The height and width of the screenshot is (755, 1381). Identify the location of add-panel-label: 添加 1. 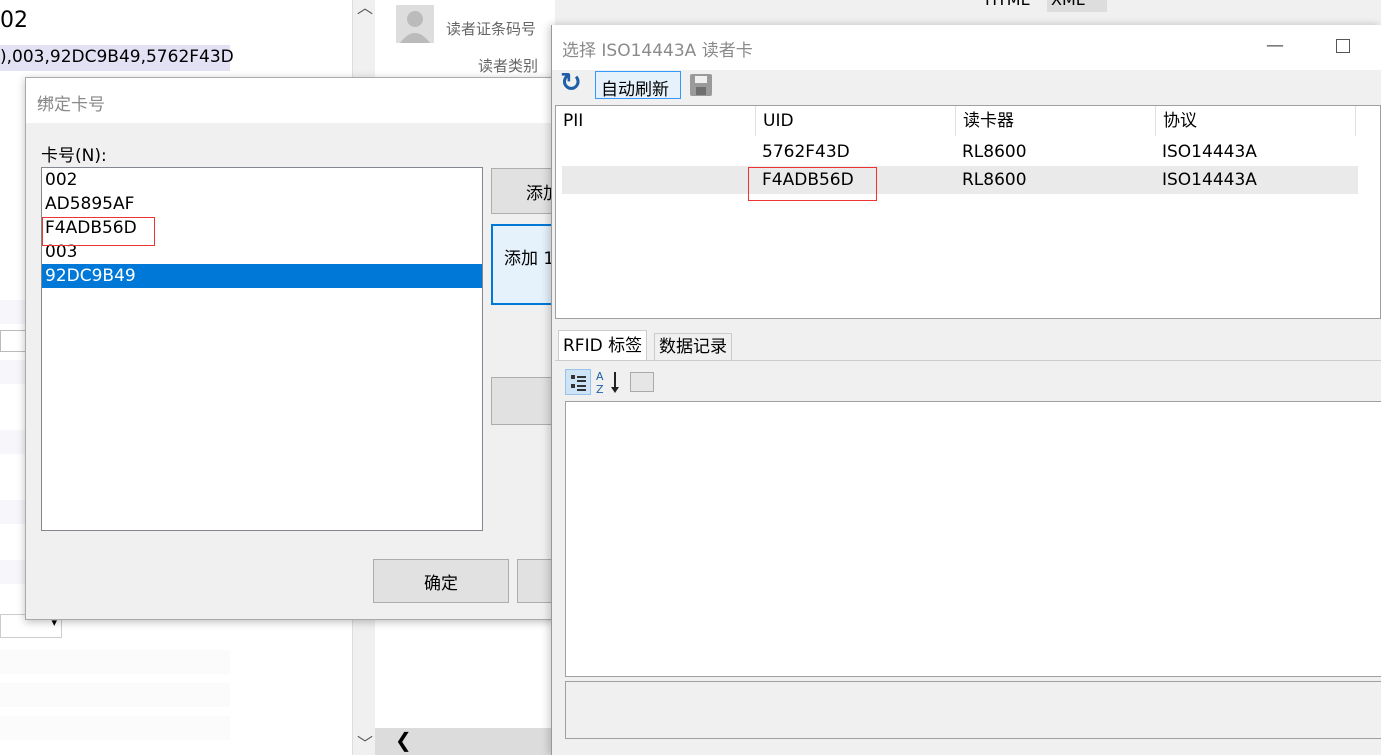
(529, 259).